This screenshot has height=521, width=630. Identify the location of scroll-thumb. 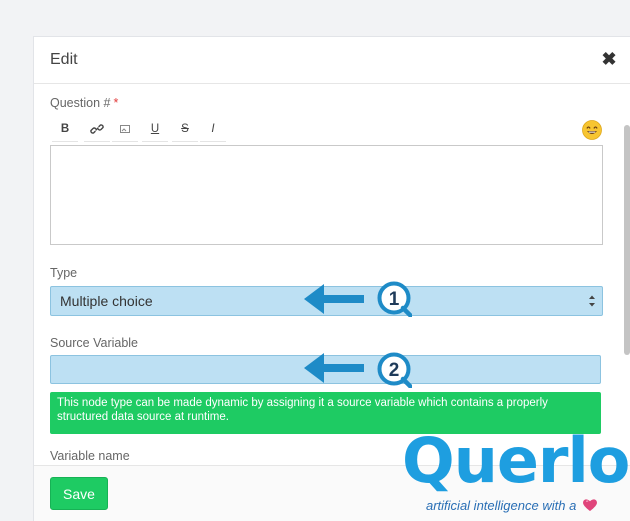
(627, 240).